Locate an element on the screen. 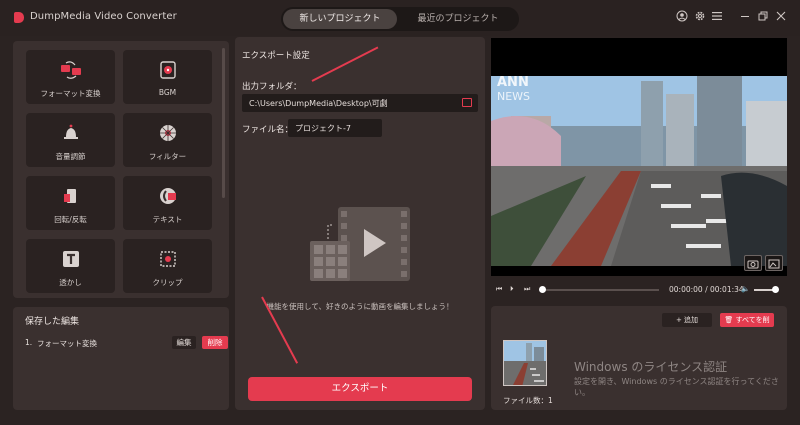 The height and width of the screenshot is (425, 800). output-folder-label: 出力フォルダ： is located at coordinates (272, 87).